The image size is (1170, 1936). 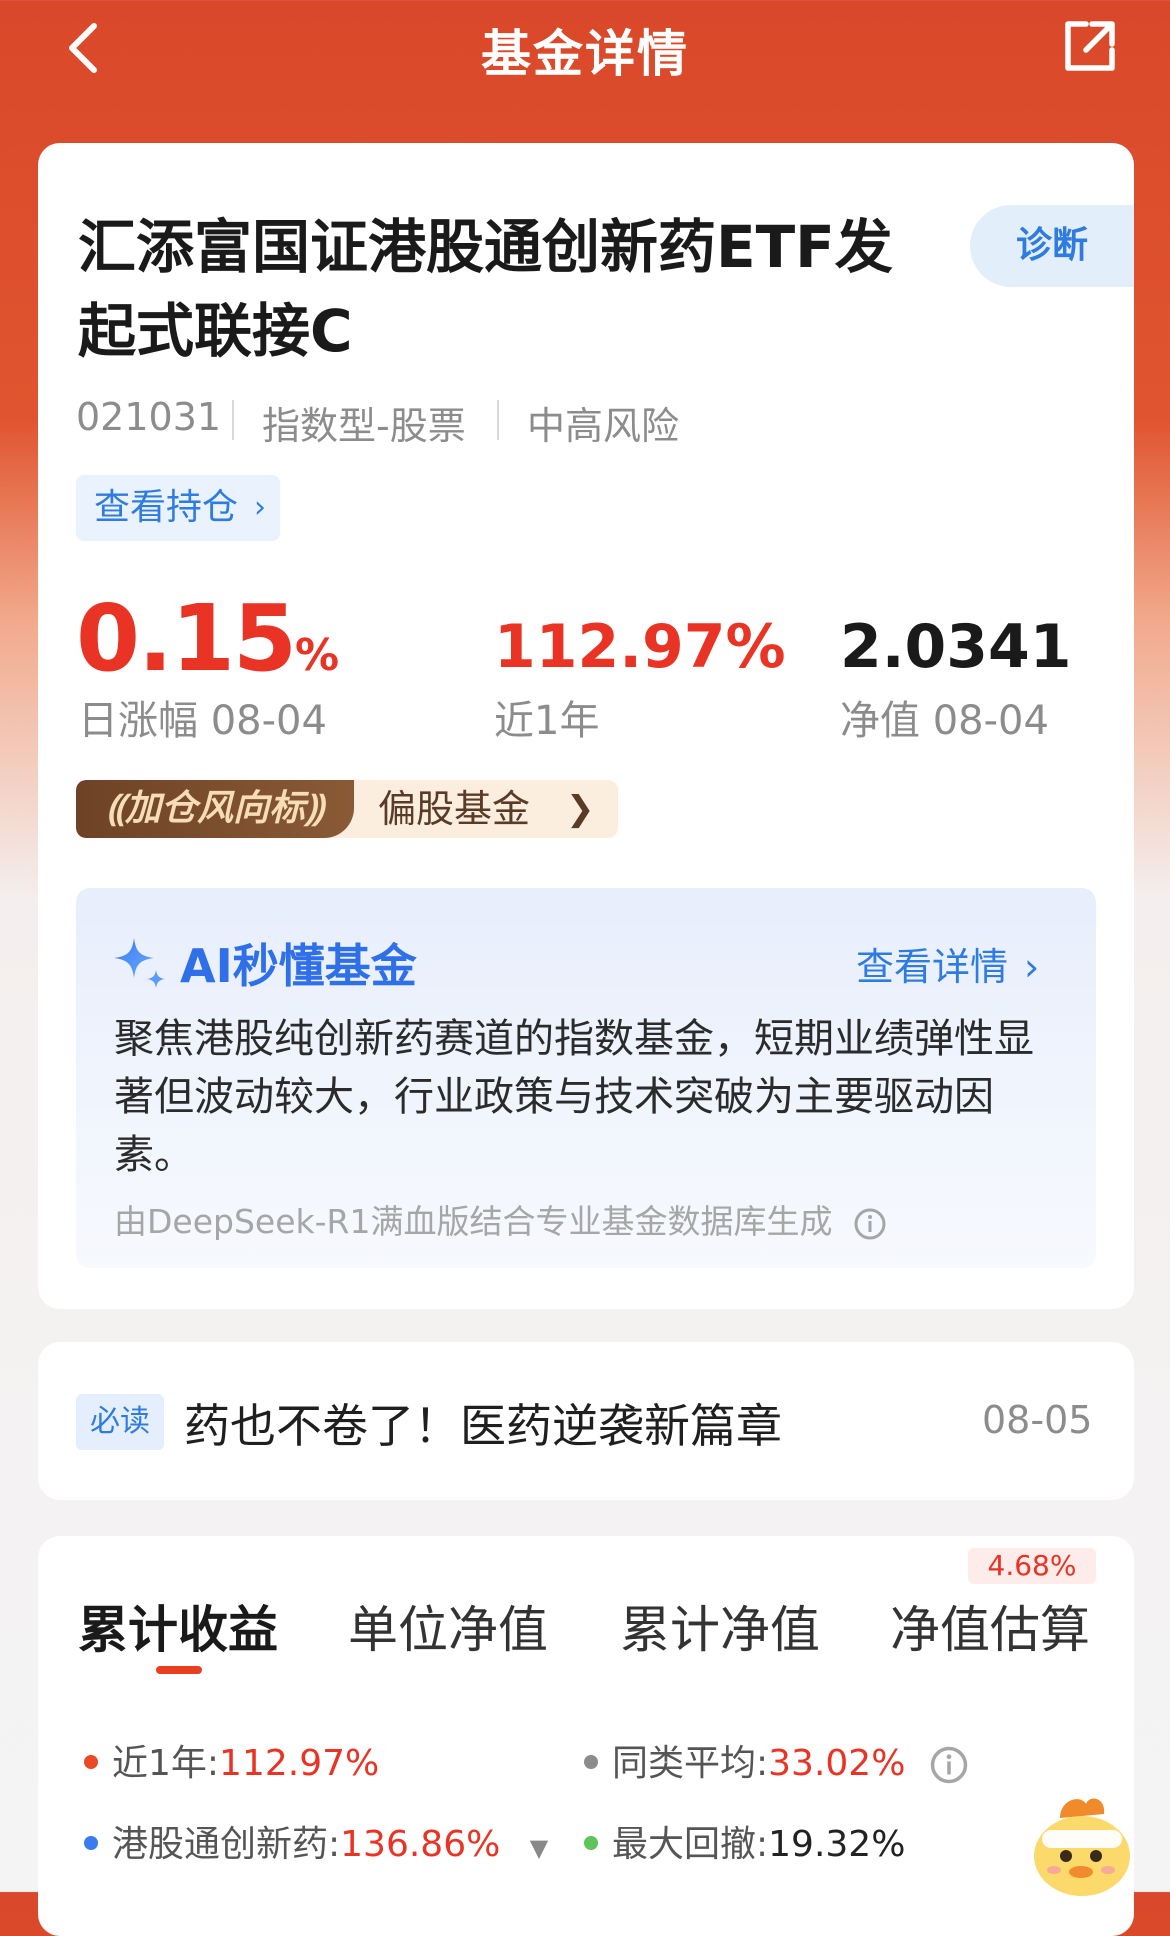 I want to click on tab-nav-estimate: 净值估算, so click(x=990, y=1626).